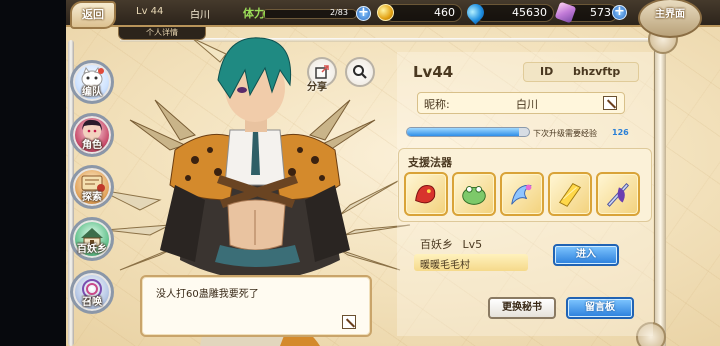  Describe the element at coordinates (92, 145) in the screenshot. I see `nav-label-character: 角色` at that location.